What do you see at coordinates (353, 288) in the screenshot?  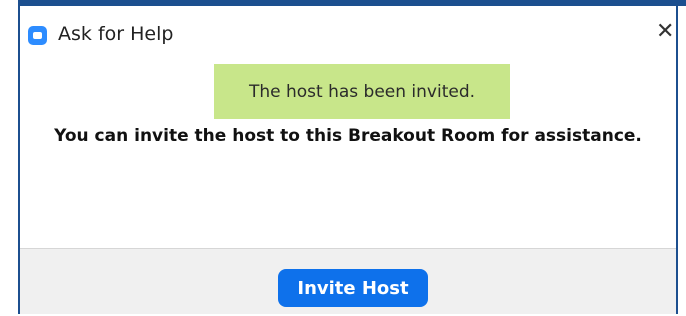 I see `invite-host-button: Invite Host` at bounding box center [353, 288].